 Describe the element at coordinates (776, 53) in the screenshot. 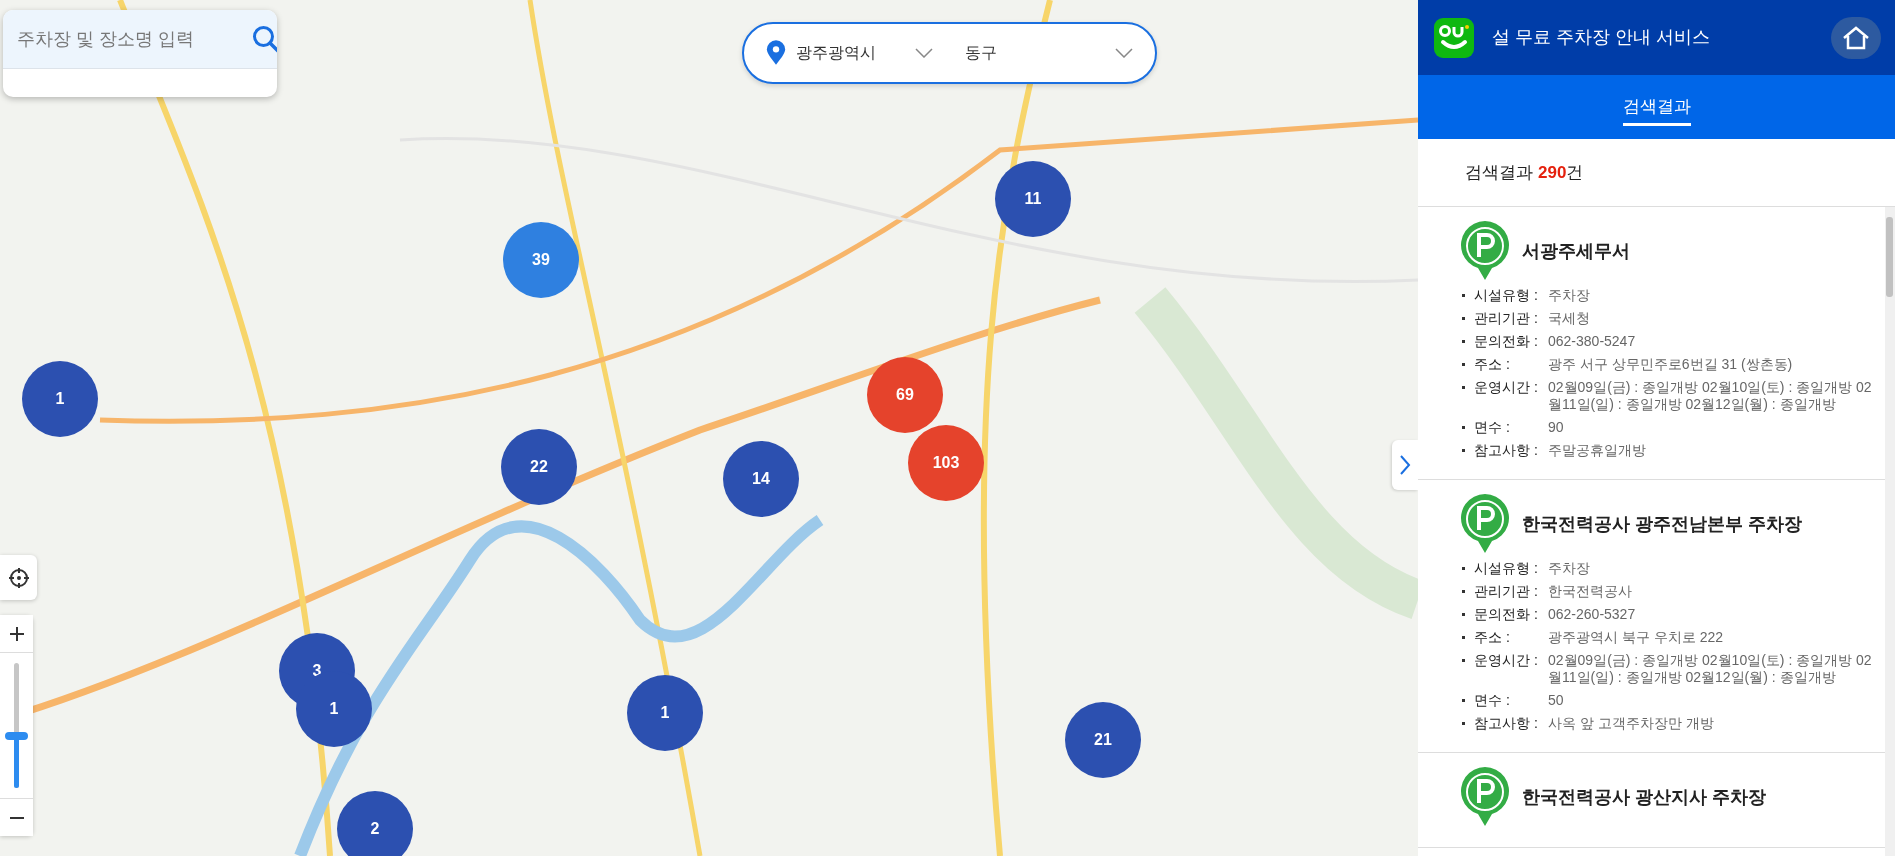

I see `location-pin-icon` at that location.